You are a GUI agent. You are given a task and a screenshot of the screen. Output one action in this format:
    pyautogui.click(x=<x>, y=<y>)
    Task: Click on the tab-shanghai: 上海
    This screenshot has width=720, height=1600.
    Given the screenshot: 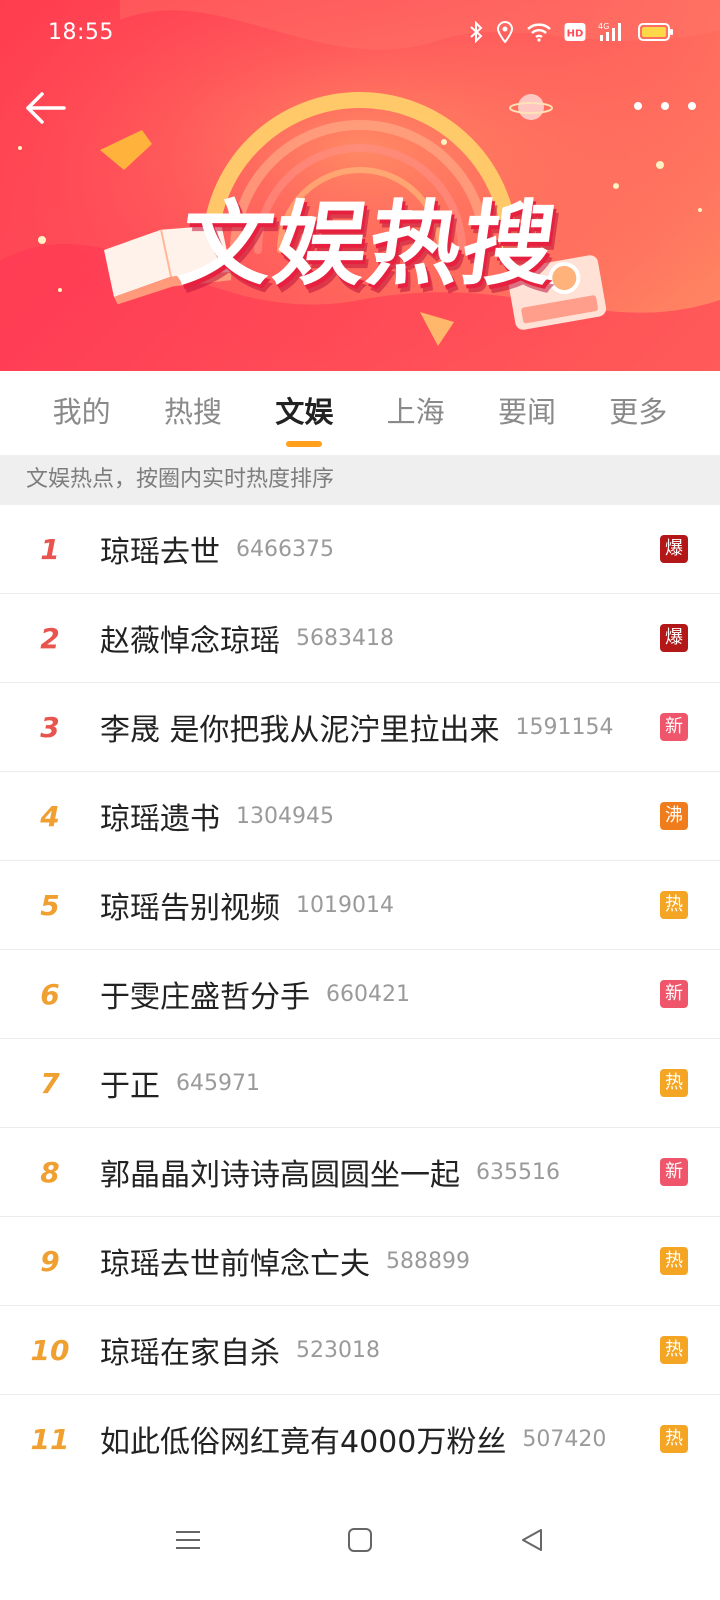 What is the action you would take?
    pyautogui.click(x=415, y=413)
    